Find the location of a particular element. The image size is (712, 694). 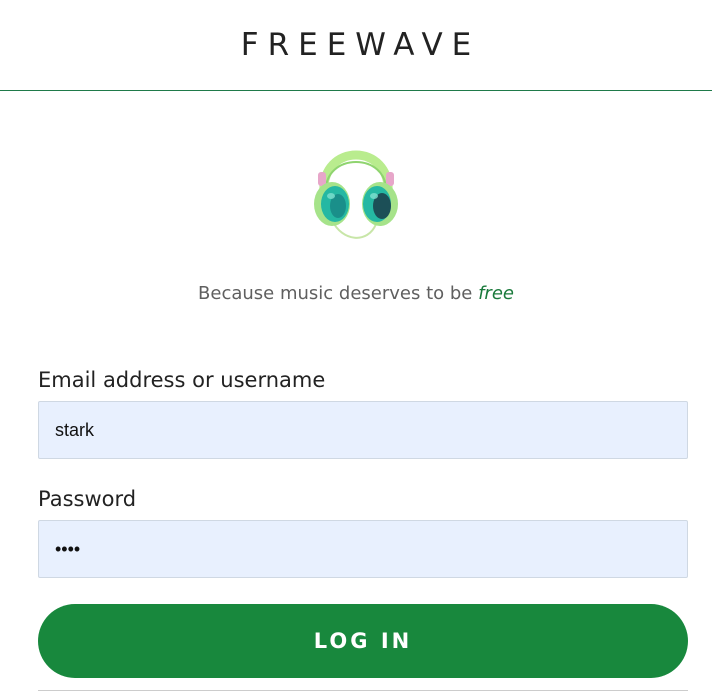

password-label: Password is located at coordinates (87, 499).